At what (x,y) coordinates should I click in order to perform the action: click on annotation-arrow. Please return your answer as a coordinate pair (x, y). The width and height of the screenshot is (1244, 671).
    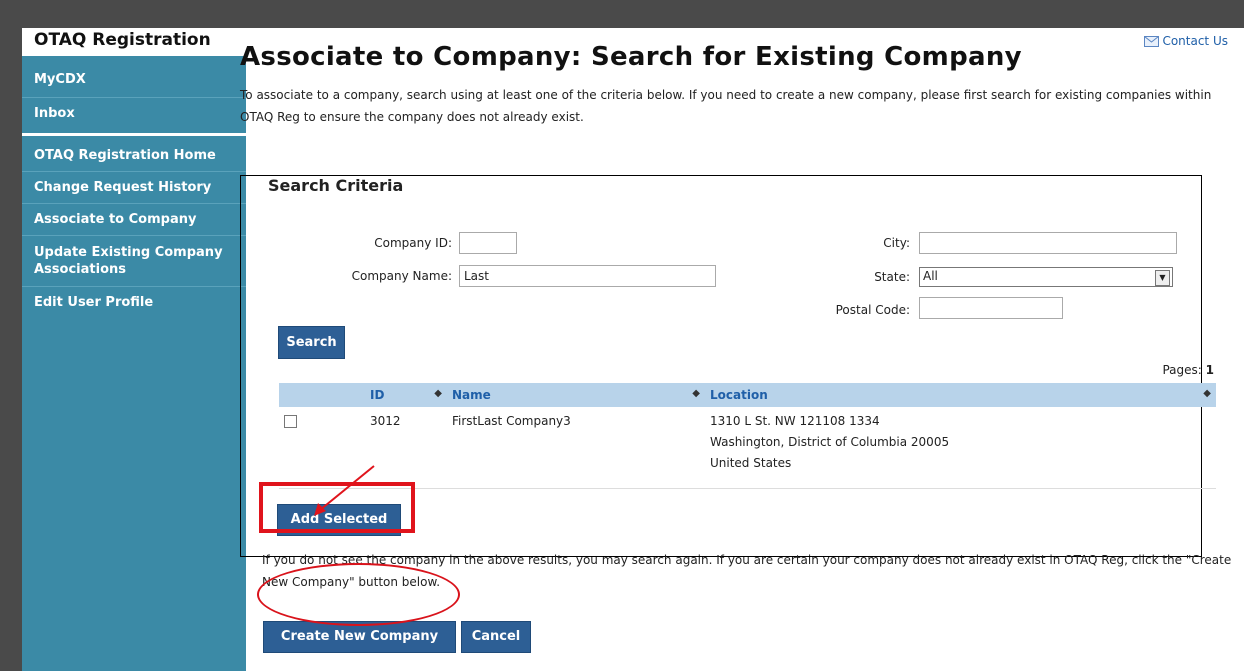
    Looking at the image, I should click on (344, 490).